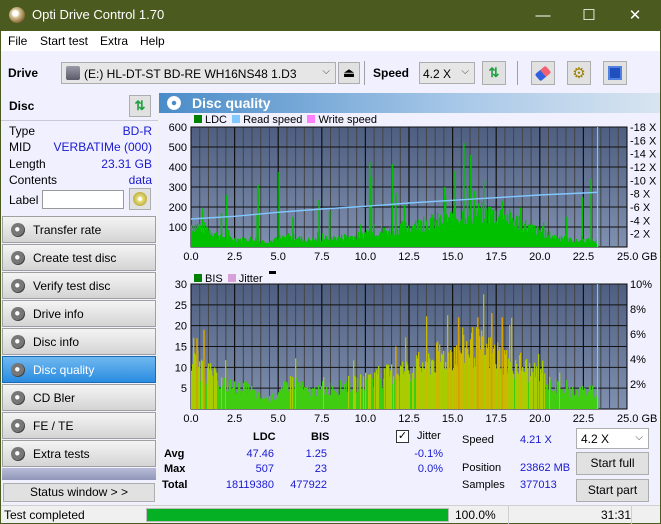  Describe the element at coordinates (539, 419) in the screenshot. I see `x-tick-label: 20.0` at that location.